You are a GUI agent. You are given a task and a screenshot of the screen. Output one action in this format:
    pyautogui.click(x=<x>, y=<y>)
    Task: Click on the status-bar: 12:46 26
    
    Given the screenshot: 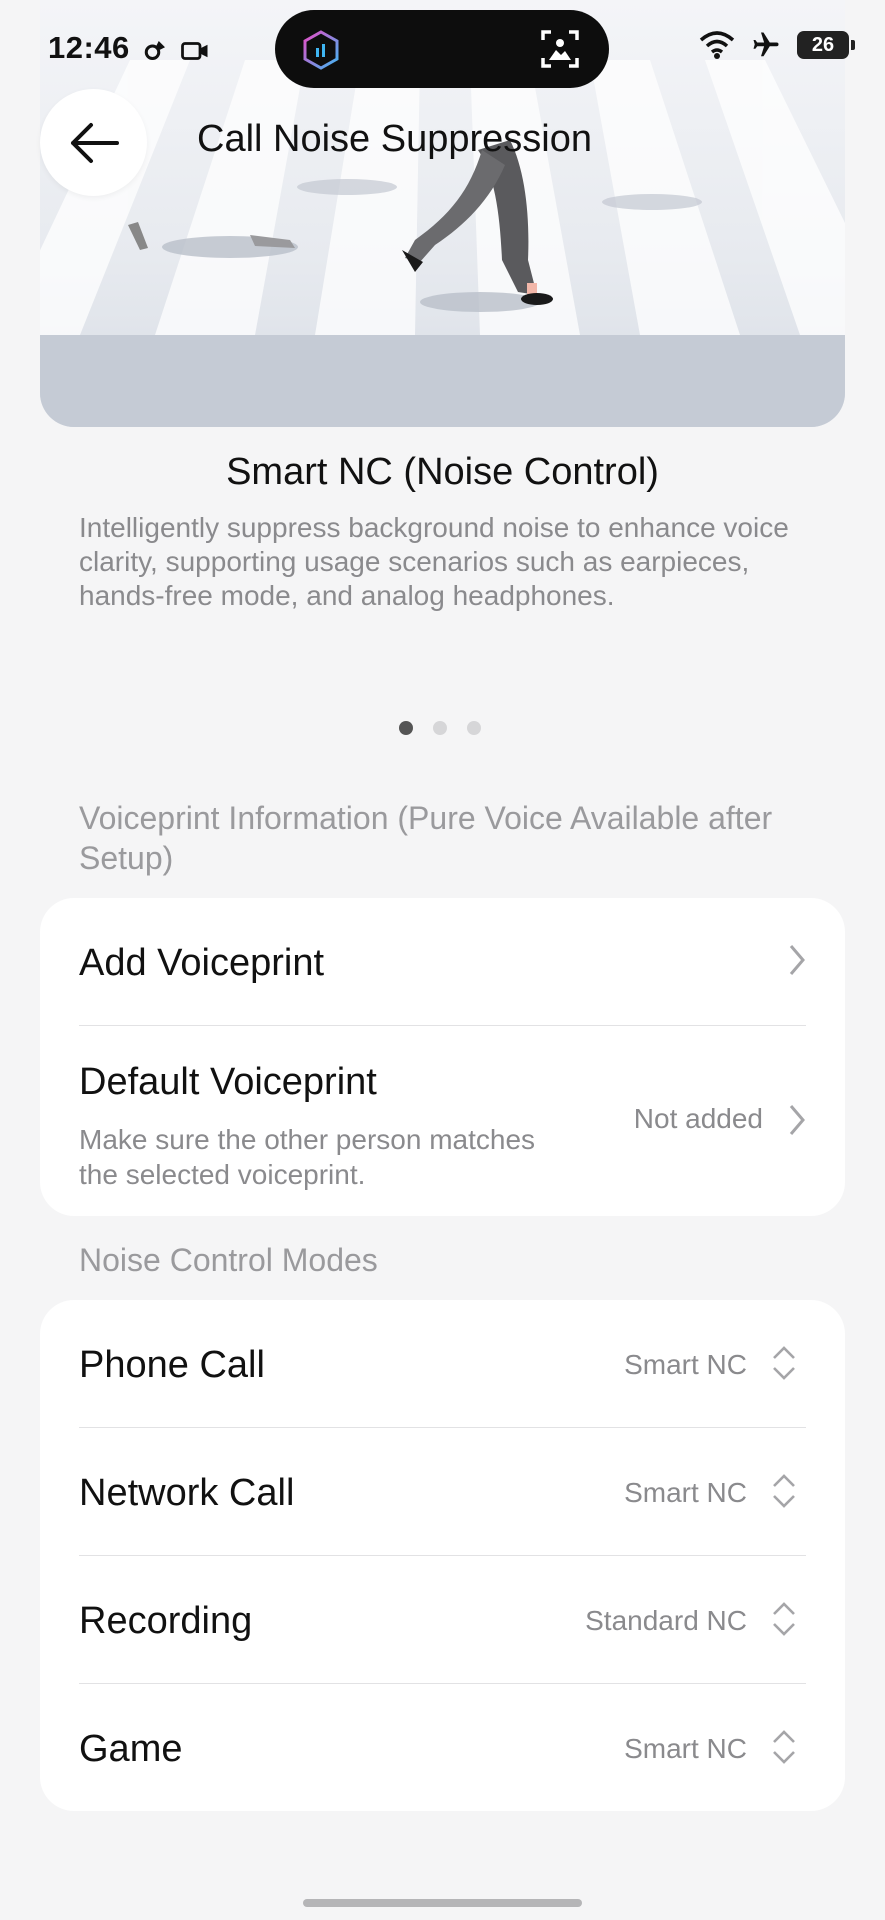 What is the action you would take?
    pyautogui.click(x=442, y=50)
    